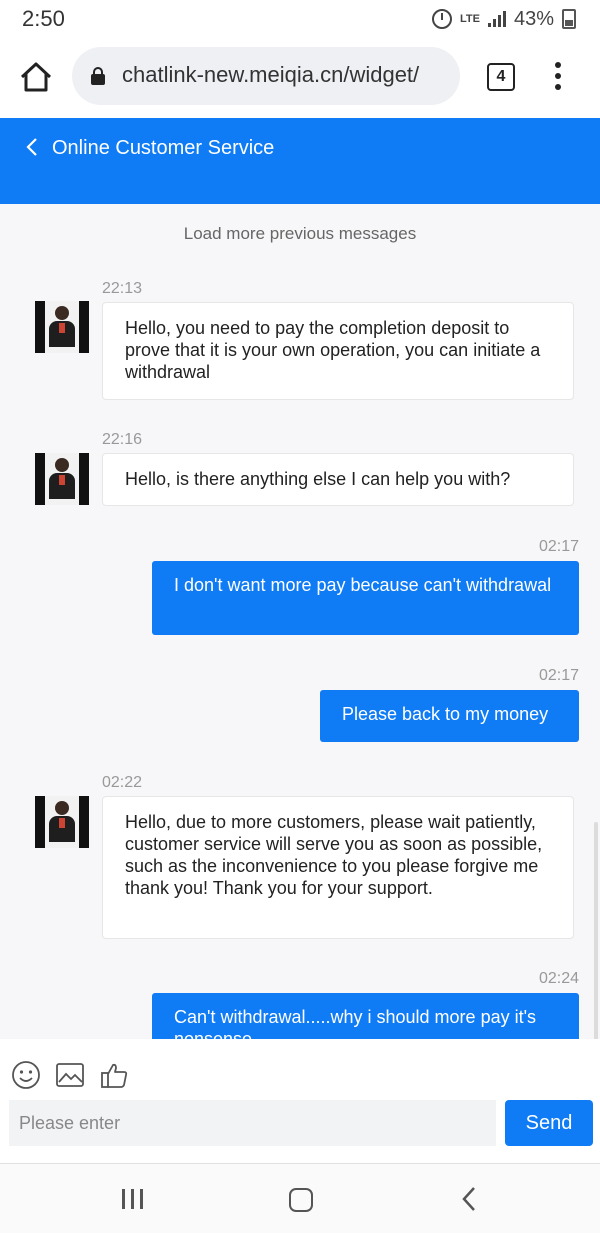  What do you see at coordinates (470, 1199) in the screenshot?
I see `back-button-icon` at bounding box center [470, 1199].